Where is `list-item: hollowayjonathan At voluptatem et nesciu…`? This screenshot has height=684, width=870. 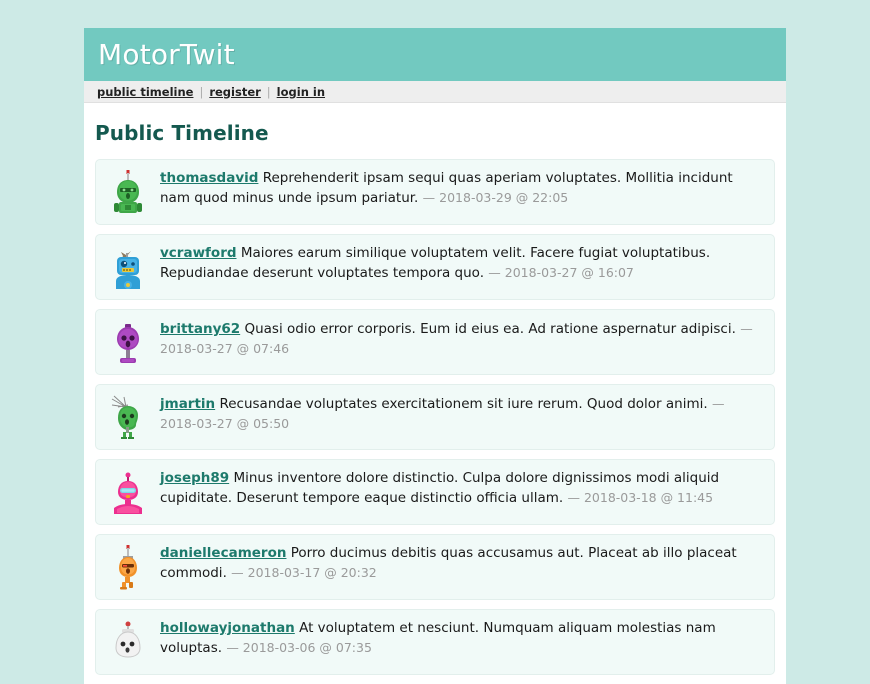 list-item: hollowayjonathan At voluptatem et nesciu… is located at coordinates (435, 642).